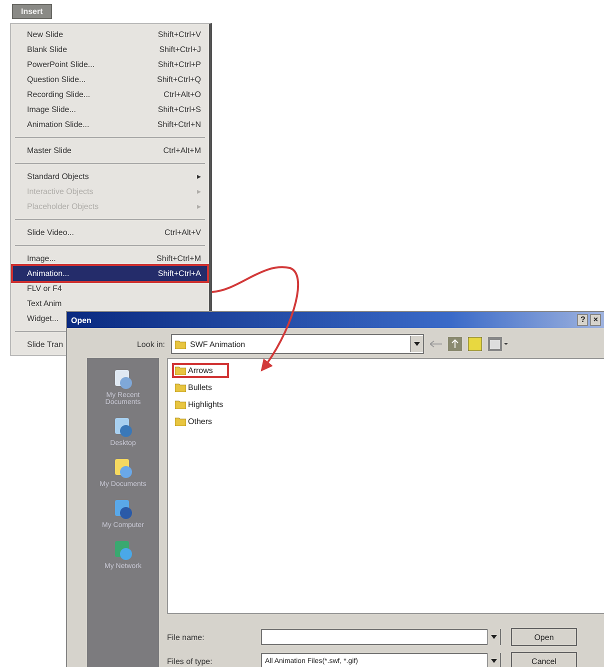  Describe the element at coordinates (206, 404) in the screenshot. I see `folder-item: Highlights` at that location.